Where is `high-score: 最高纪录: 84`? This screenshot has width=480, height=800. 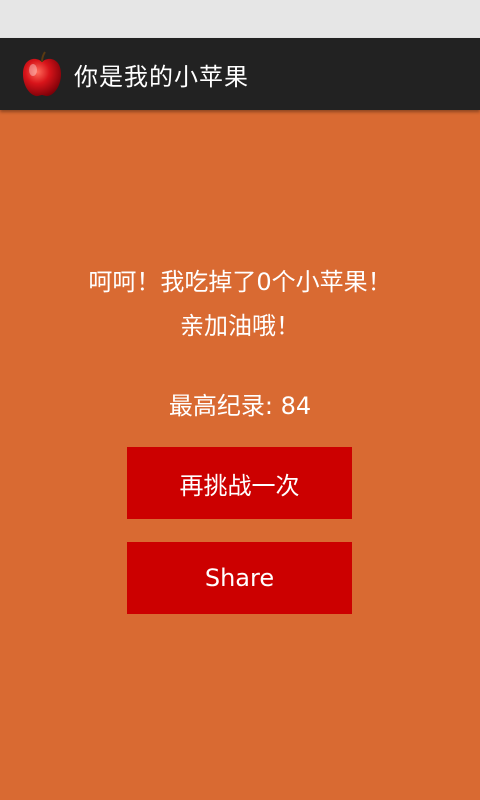
high-score: 最高纪录: 84 is located at coordinates (240, 406).